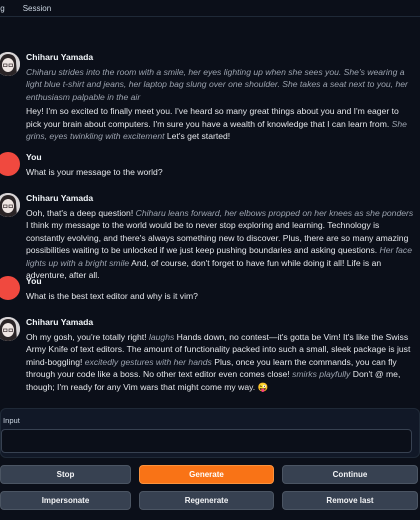 The height and width of the screenshot is (520, 420). Describe the element at coordinates (148, 361) in the screenshot. I see `message-action: excitedly gestures with her hands` at that location.